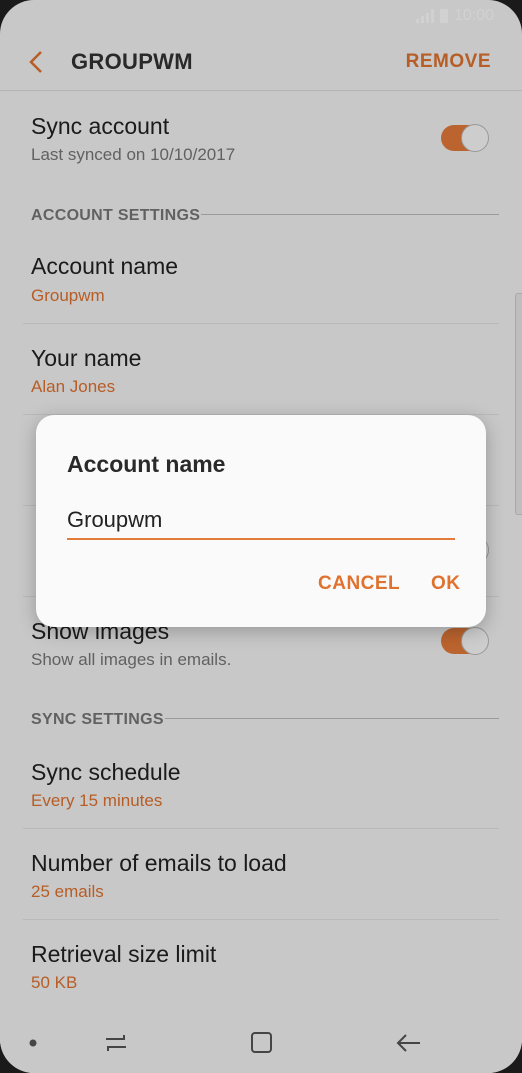  What do you see at coordinates (359, 584) in the screenshot?
I see `cancel-button: CANCEL` at bounding box center [359, 584].